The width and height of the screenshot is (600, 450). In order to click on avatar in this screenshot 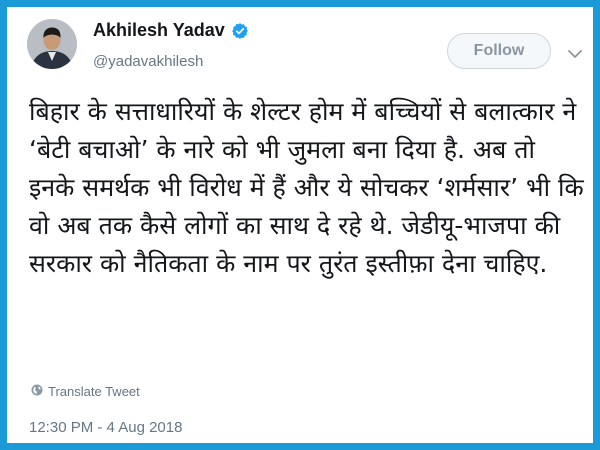, I will do `click(52, 44)`.